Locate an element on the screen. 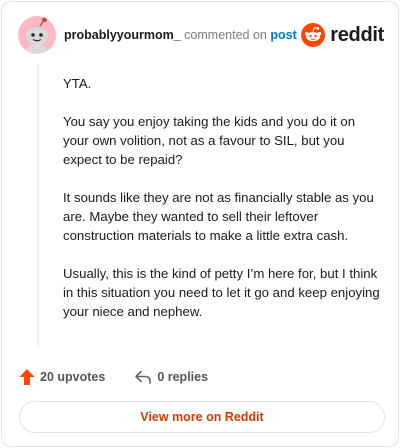 The image size is (400, 448). commented-on-text: commented on is located at coordinates (225, 35).